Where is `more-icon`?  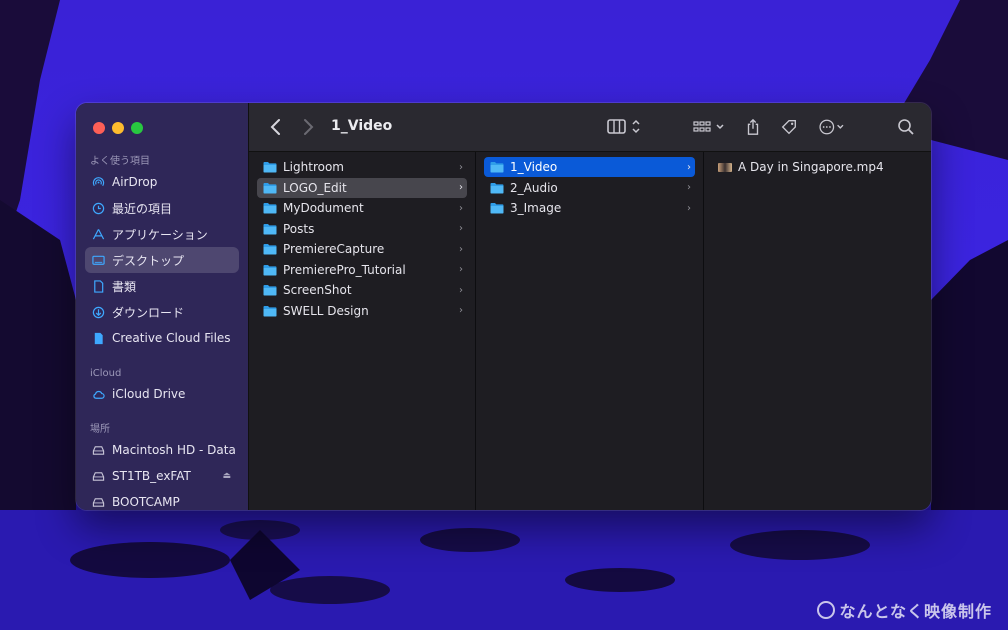 more-icon is located at coordinates (831, 127).